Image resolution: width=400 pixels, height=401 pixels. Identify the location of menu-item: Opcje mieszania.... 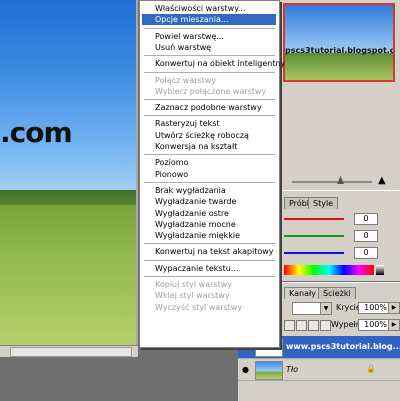
(209, 20).